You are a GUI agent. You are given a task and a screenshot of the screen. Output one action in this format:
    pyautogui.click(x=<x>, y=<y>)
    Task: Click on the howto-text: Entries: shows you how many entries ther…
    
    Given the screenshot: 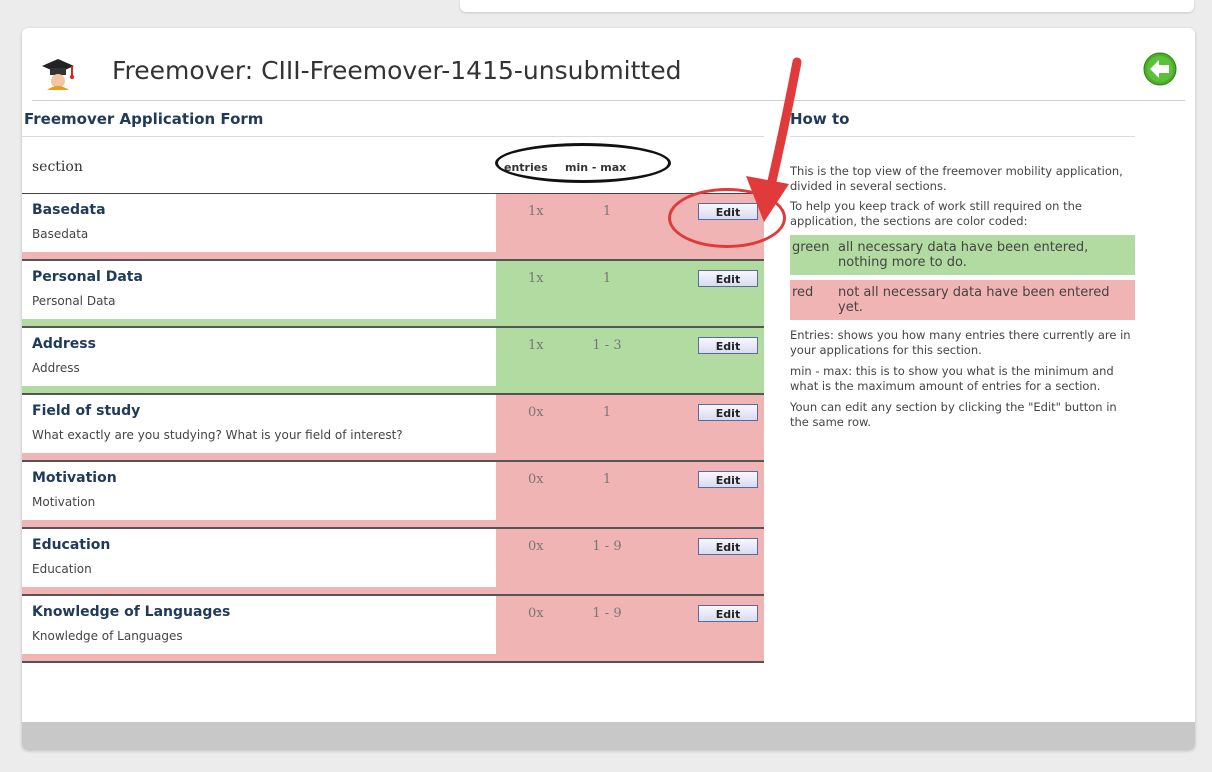 What is the action you would take?
    pyautogui.click(x=960, y=342)
    